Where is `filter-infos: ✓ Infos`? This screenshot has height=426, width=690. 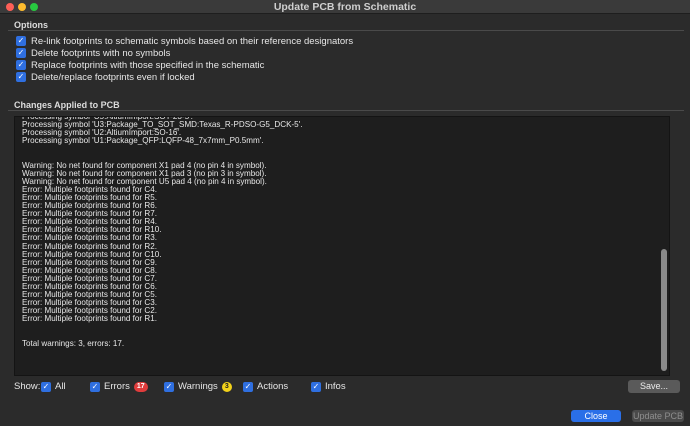 filter-infos: ✓ Infos is located at coordinates (328, 386).